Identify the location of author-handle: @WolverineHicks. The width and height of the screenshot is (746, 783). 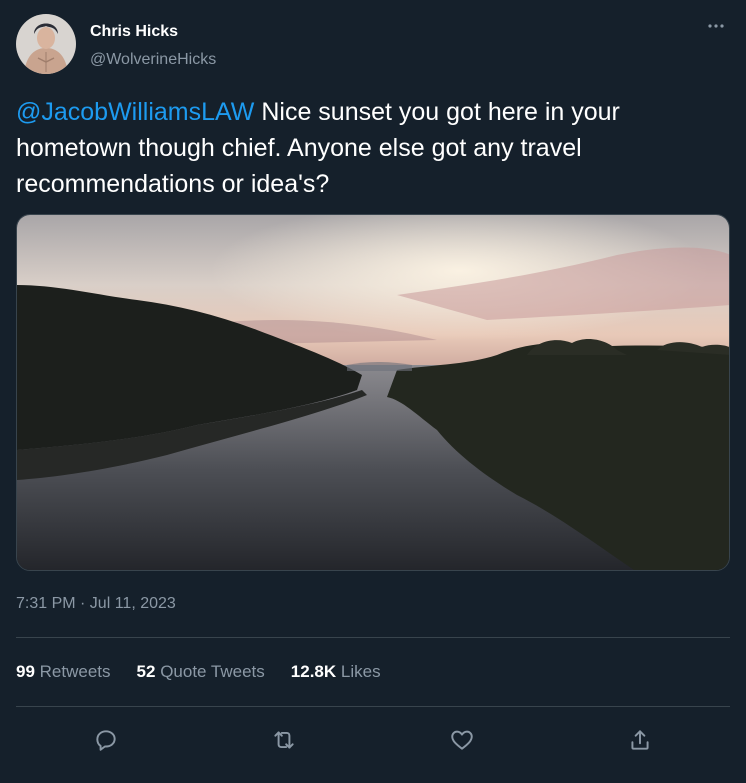
(153, 60).